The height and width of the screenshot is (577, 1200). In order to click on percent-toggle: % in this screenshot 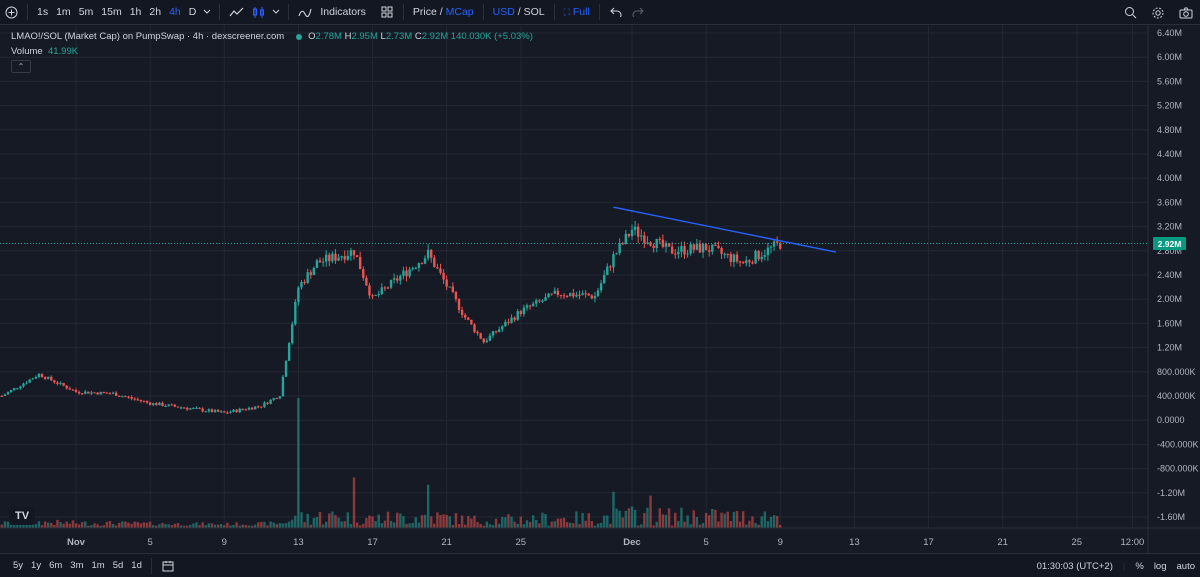, I will do `click(1139, 566)`.